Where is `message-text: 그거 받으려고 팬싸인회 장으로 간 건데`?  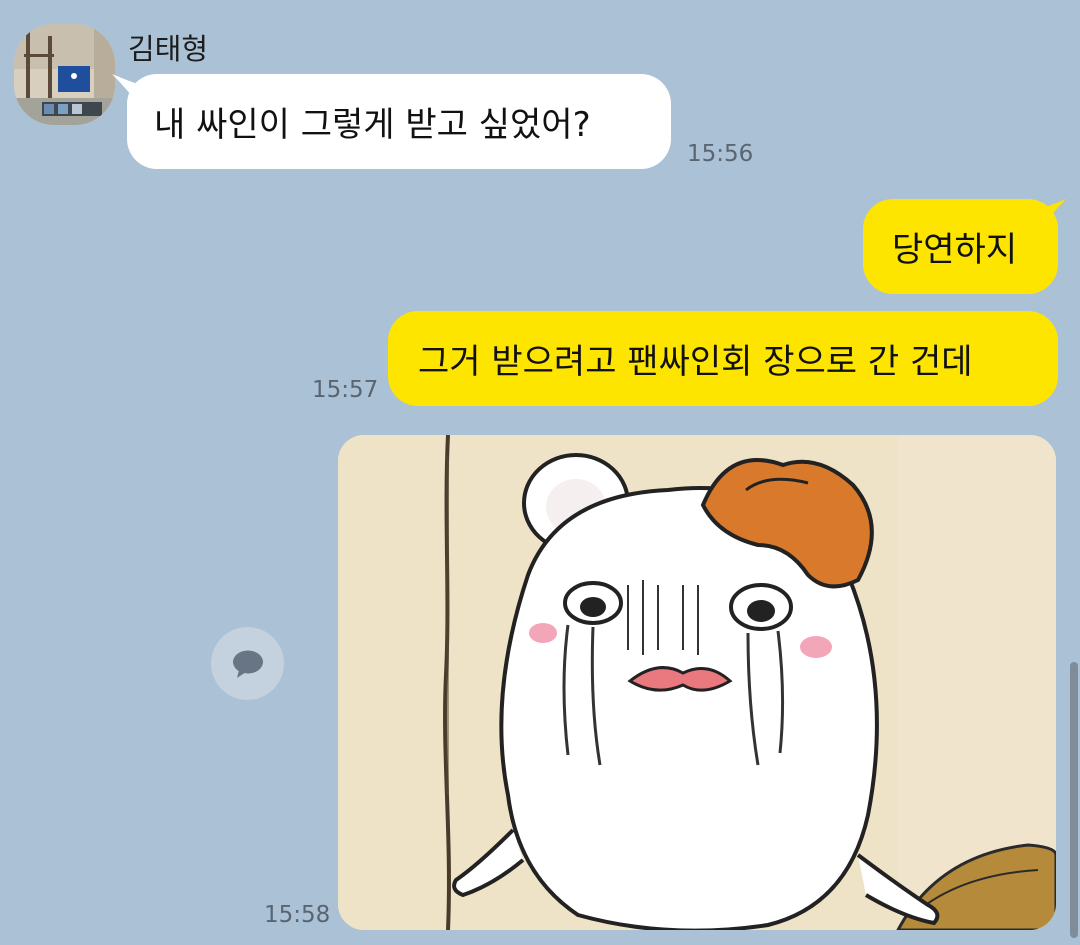 message-text: 그거 받으려고 팬싸인회 장으로 간 건데 is located at coordinates (695, 362).